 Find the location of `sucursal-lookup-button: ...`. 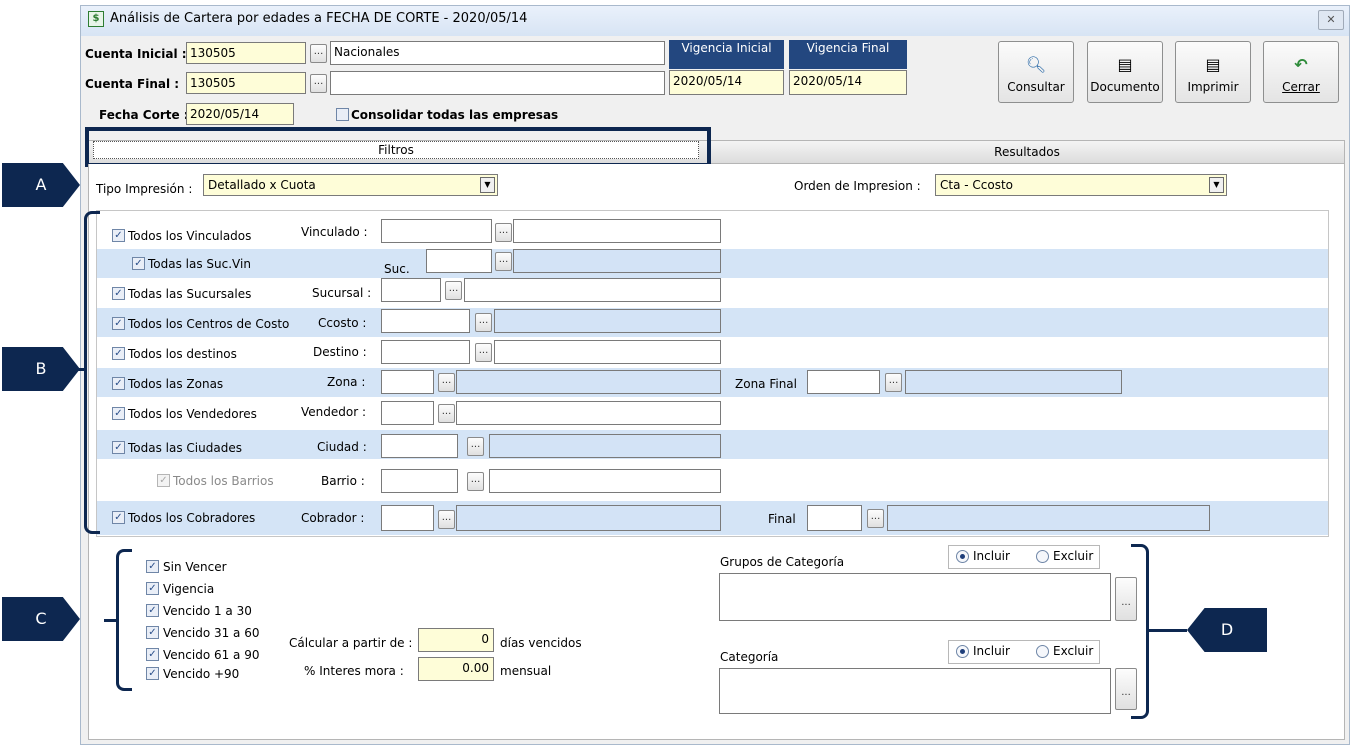

sucursal-lookup-button: ... is located at coordinates (453, 290).